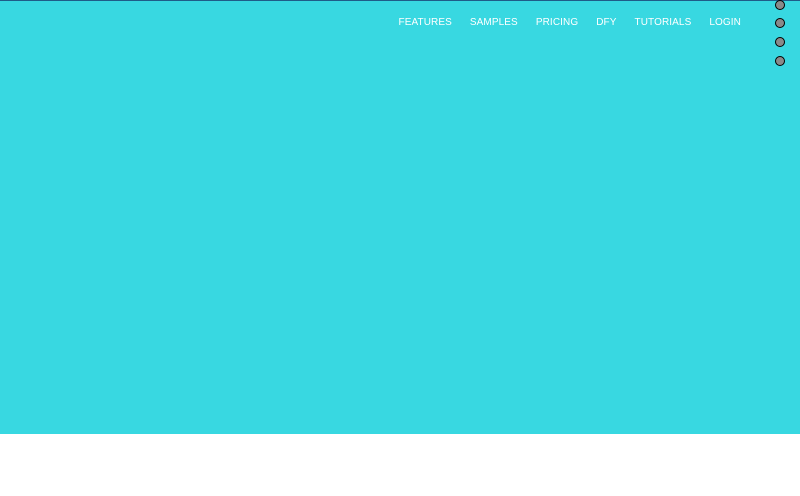  Describe the element at coordinates (725, 23) in the screenshot. I see `nav-item-login: LOGIN` at that location.